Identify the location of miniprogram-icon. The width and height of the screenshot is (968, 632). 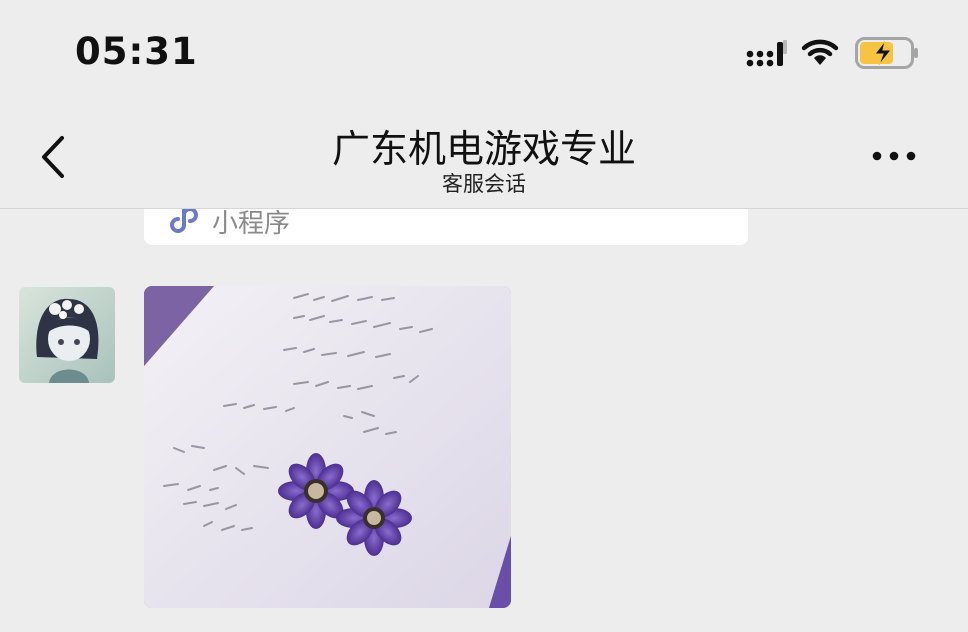
(186, 224).